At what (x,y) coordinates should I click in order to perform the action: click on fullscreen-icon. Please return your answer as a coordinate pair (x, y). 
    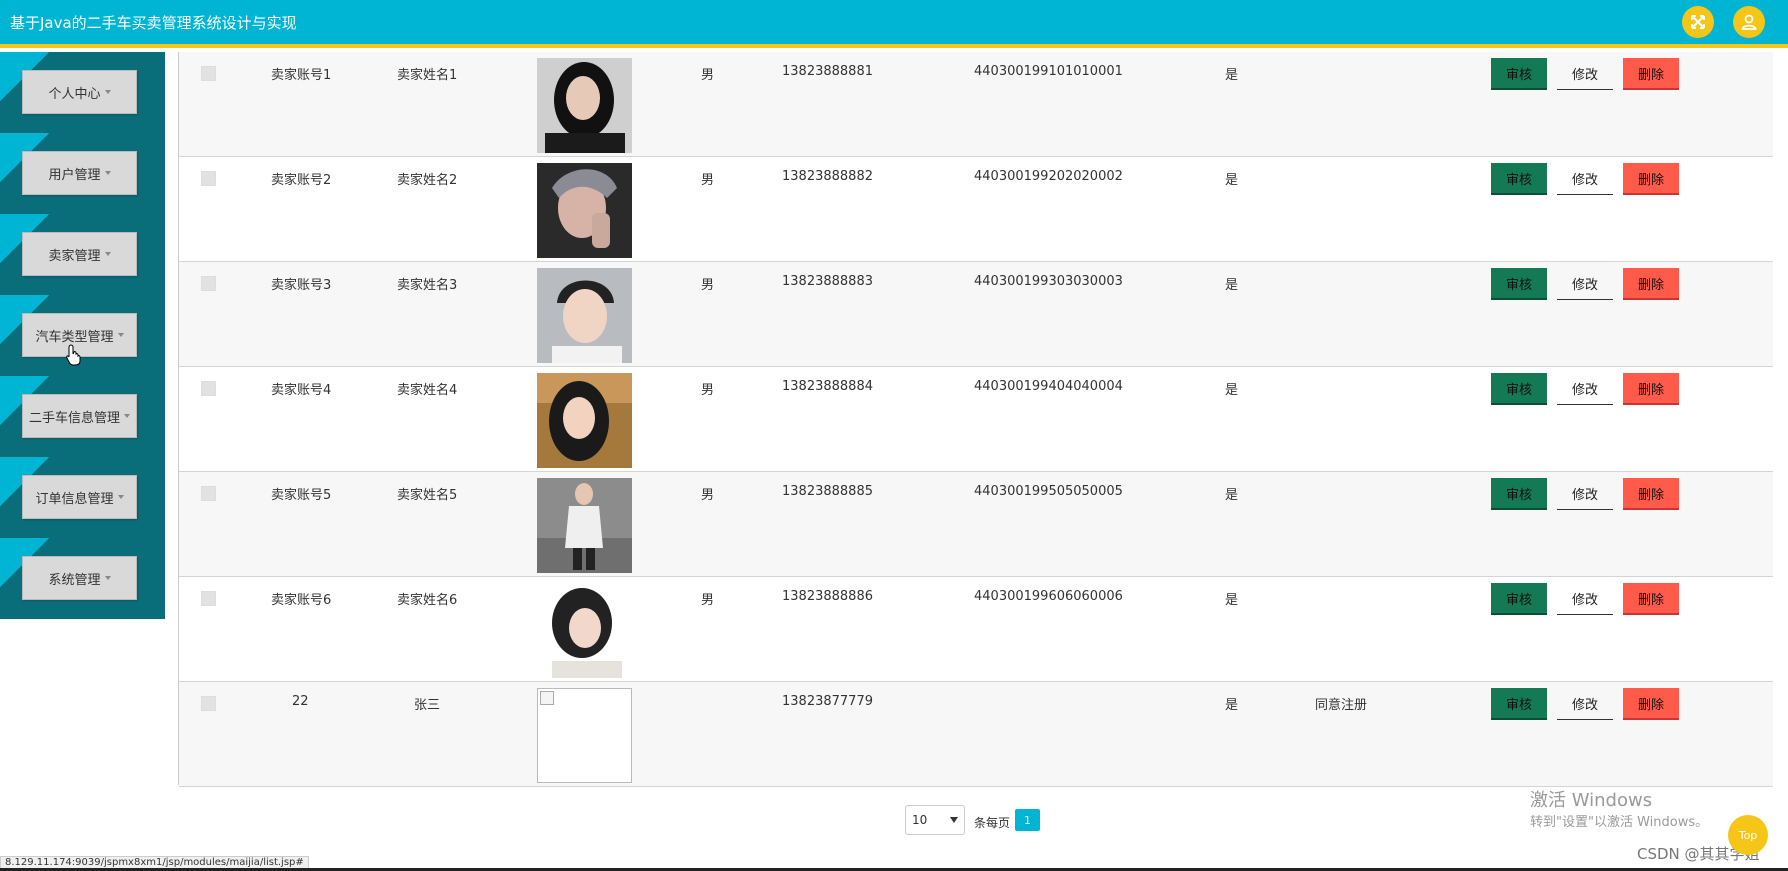
    Looking at the image, I should click on (1698, 22).